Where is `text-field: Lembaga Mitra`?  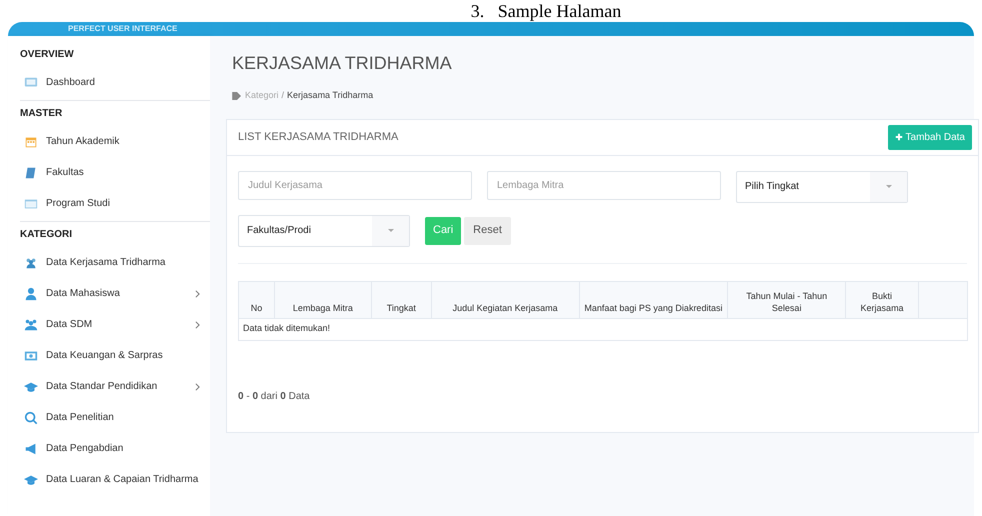 text-field: Lembaga Mitra is located at coordinates (604, 185).